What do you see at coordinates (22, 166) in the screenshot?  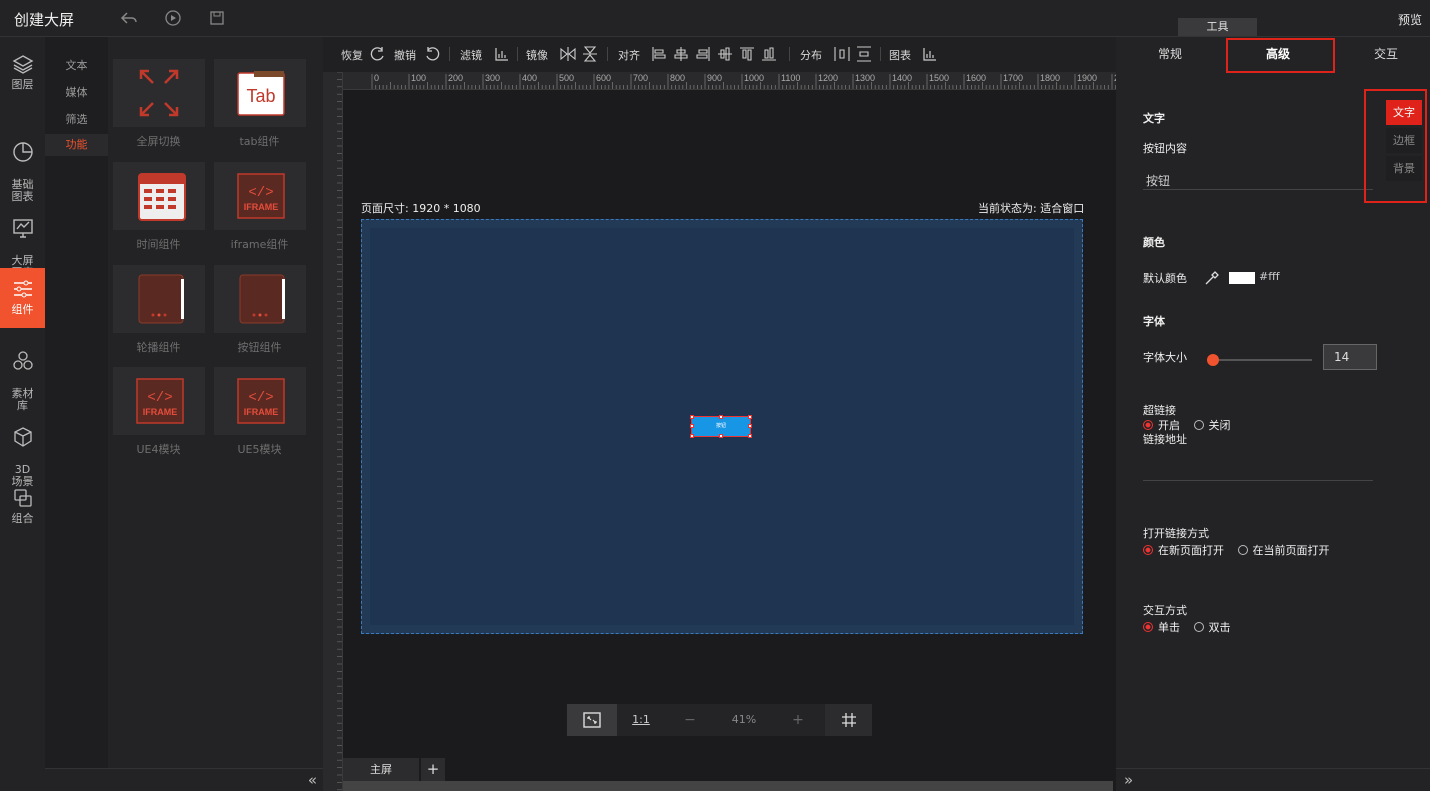 I see `nav-item-basic-charts: 基础 图表` at bounding box center [22, 166].